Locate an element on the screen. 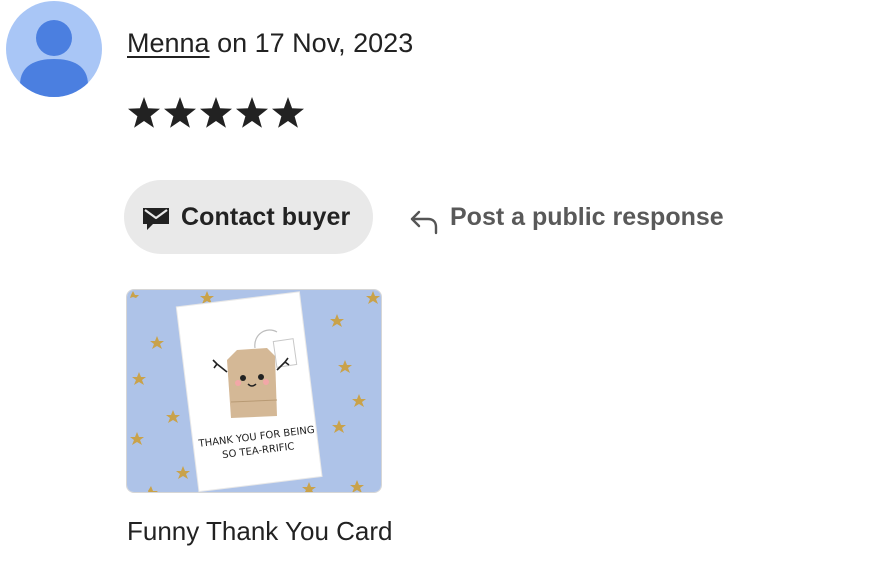 Image resolution: width=882 pixels, height=580 pixels. post-public-response-link: Post a public response is located at coordinates (566, 217).